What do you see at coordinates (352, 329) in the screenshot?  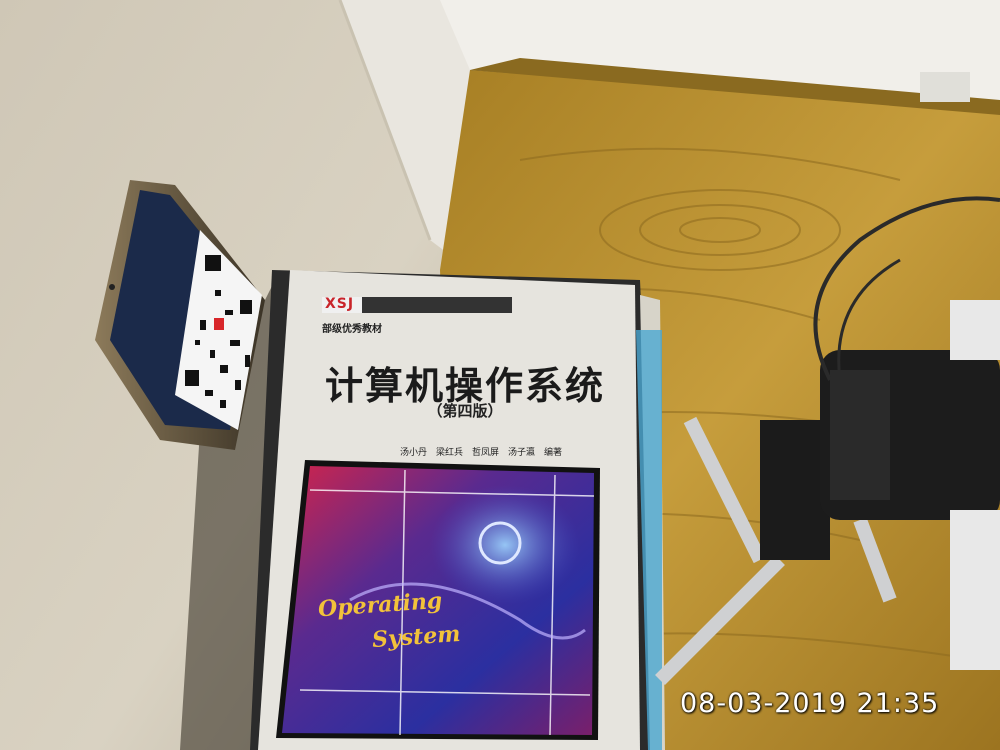 I see `book-series-label: 部级优秀教材` at bounding box center [352, 329].